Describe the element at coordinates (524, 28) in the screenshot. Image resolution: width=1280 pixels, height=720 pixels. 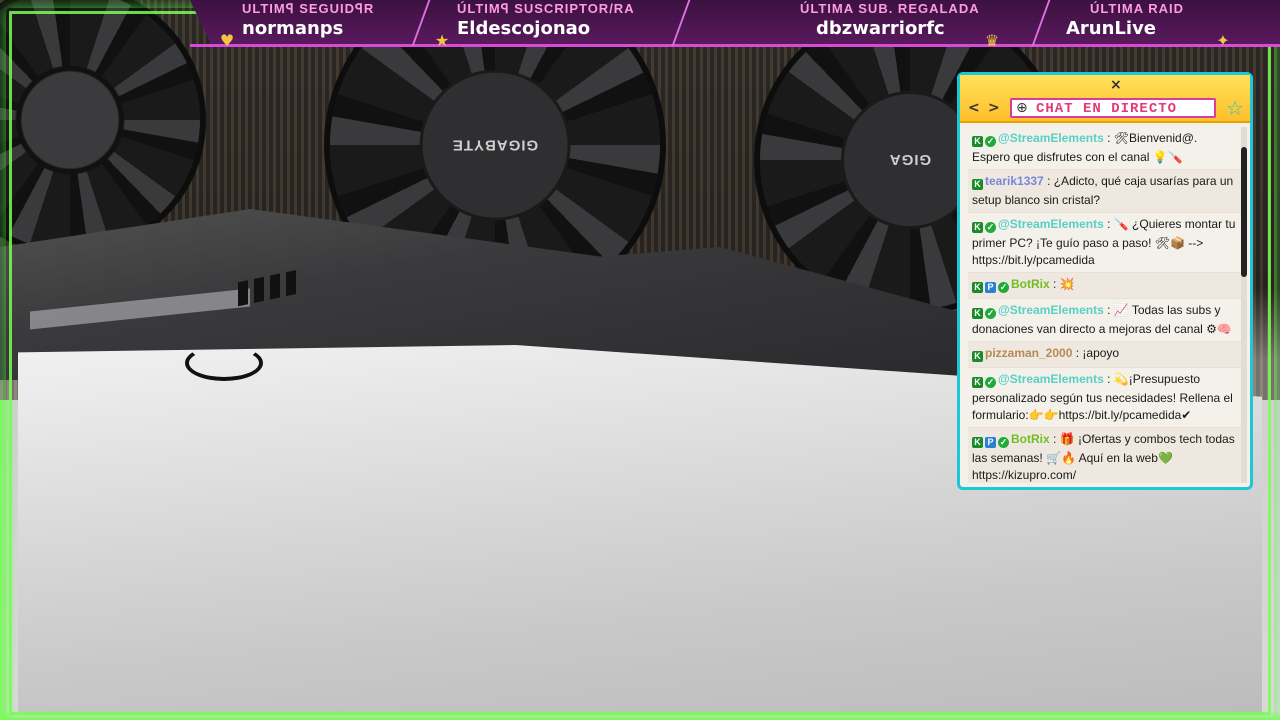
I see `alert-value: Eldescojonao` at that location.